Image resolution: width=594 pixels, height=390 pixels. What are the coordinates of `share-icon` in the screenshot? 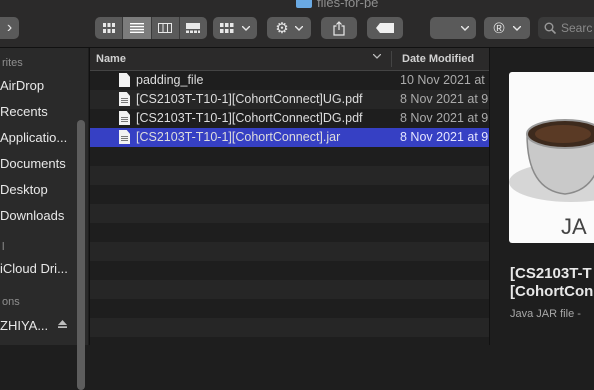 It's located at (339, 28).